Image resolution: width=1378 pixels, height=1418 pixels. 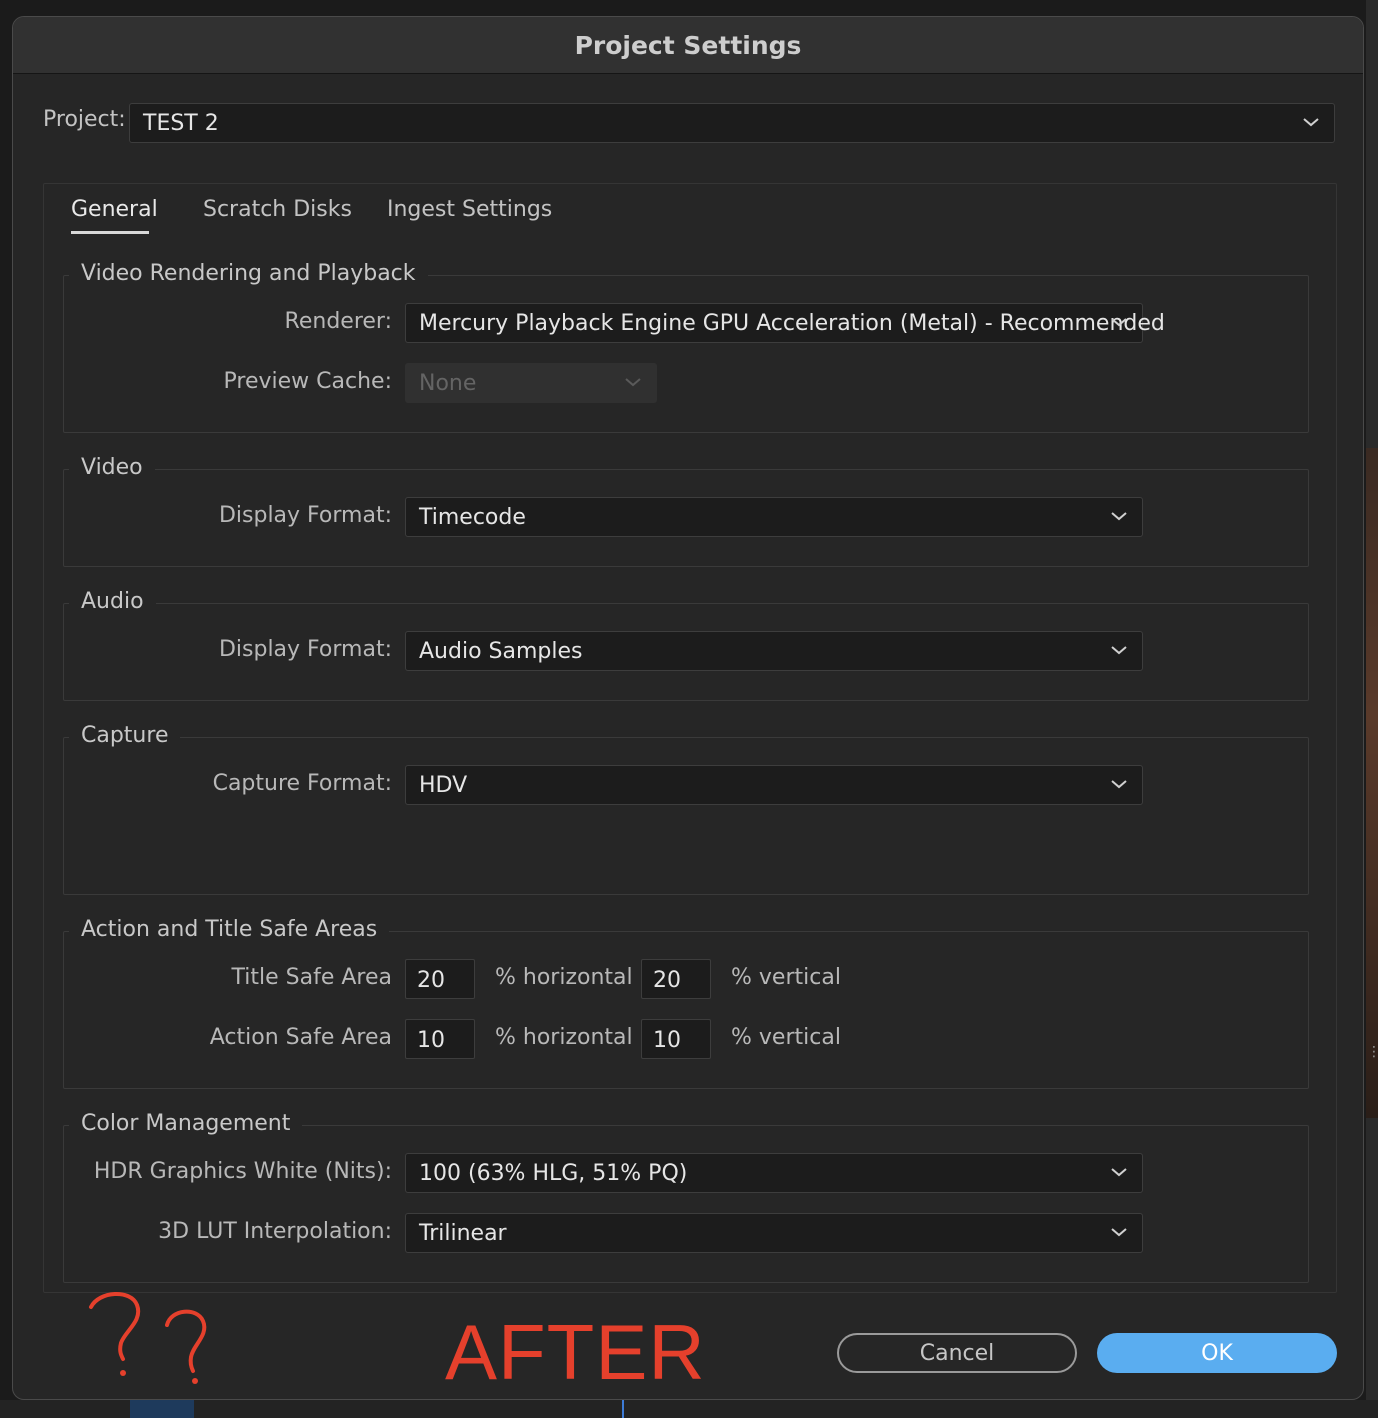 I want to click on after-annotation: AFTER, so click(x=575, y=1352).